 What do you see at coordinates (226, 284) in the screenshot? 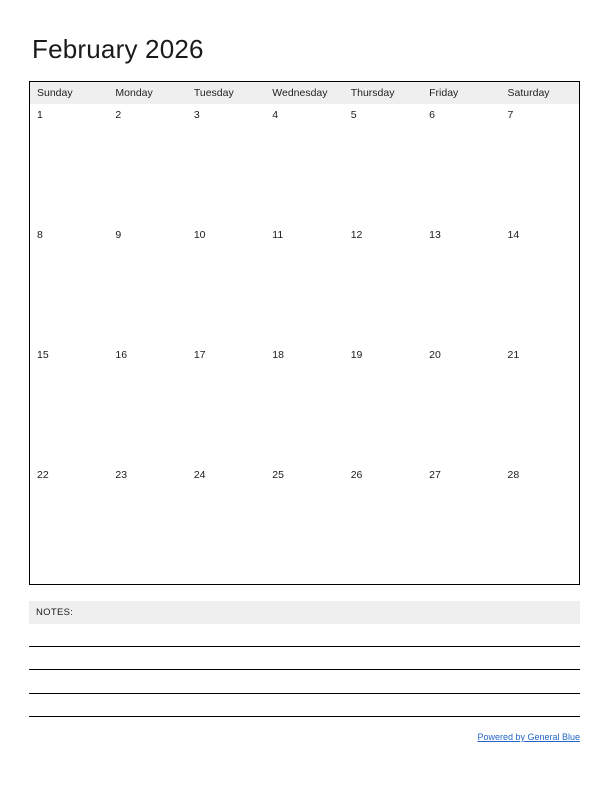
I see `day-cell: 10` at bounding box center [226, 284].